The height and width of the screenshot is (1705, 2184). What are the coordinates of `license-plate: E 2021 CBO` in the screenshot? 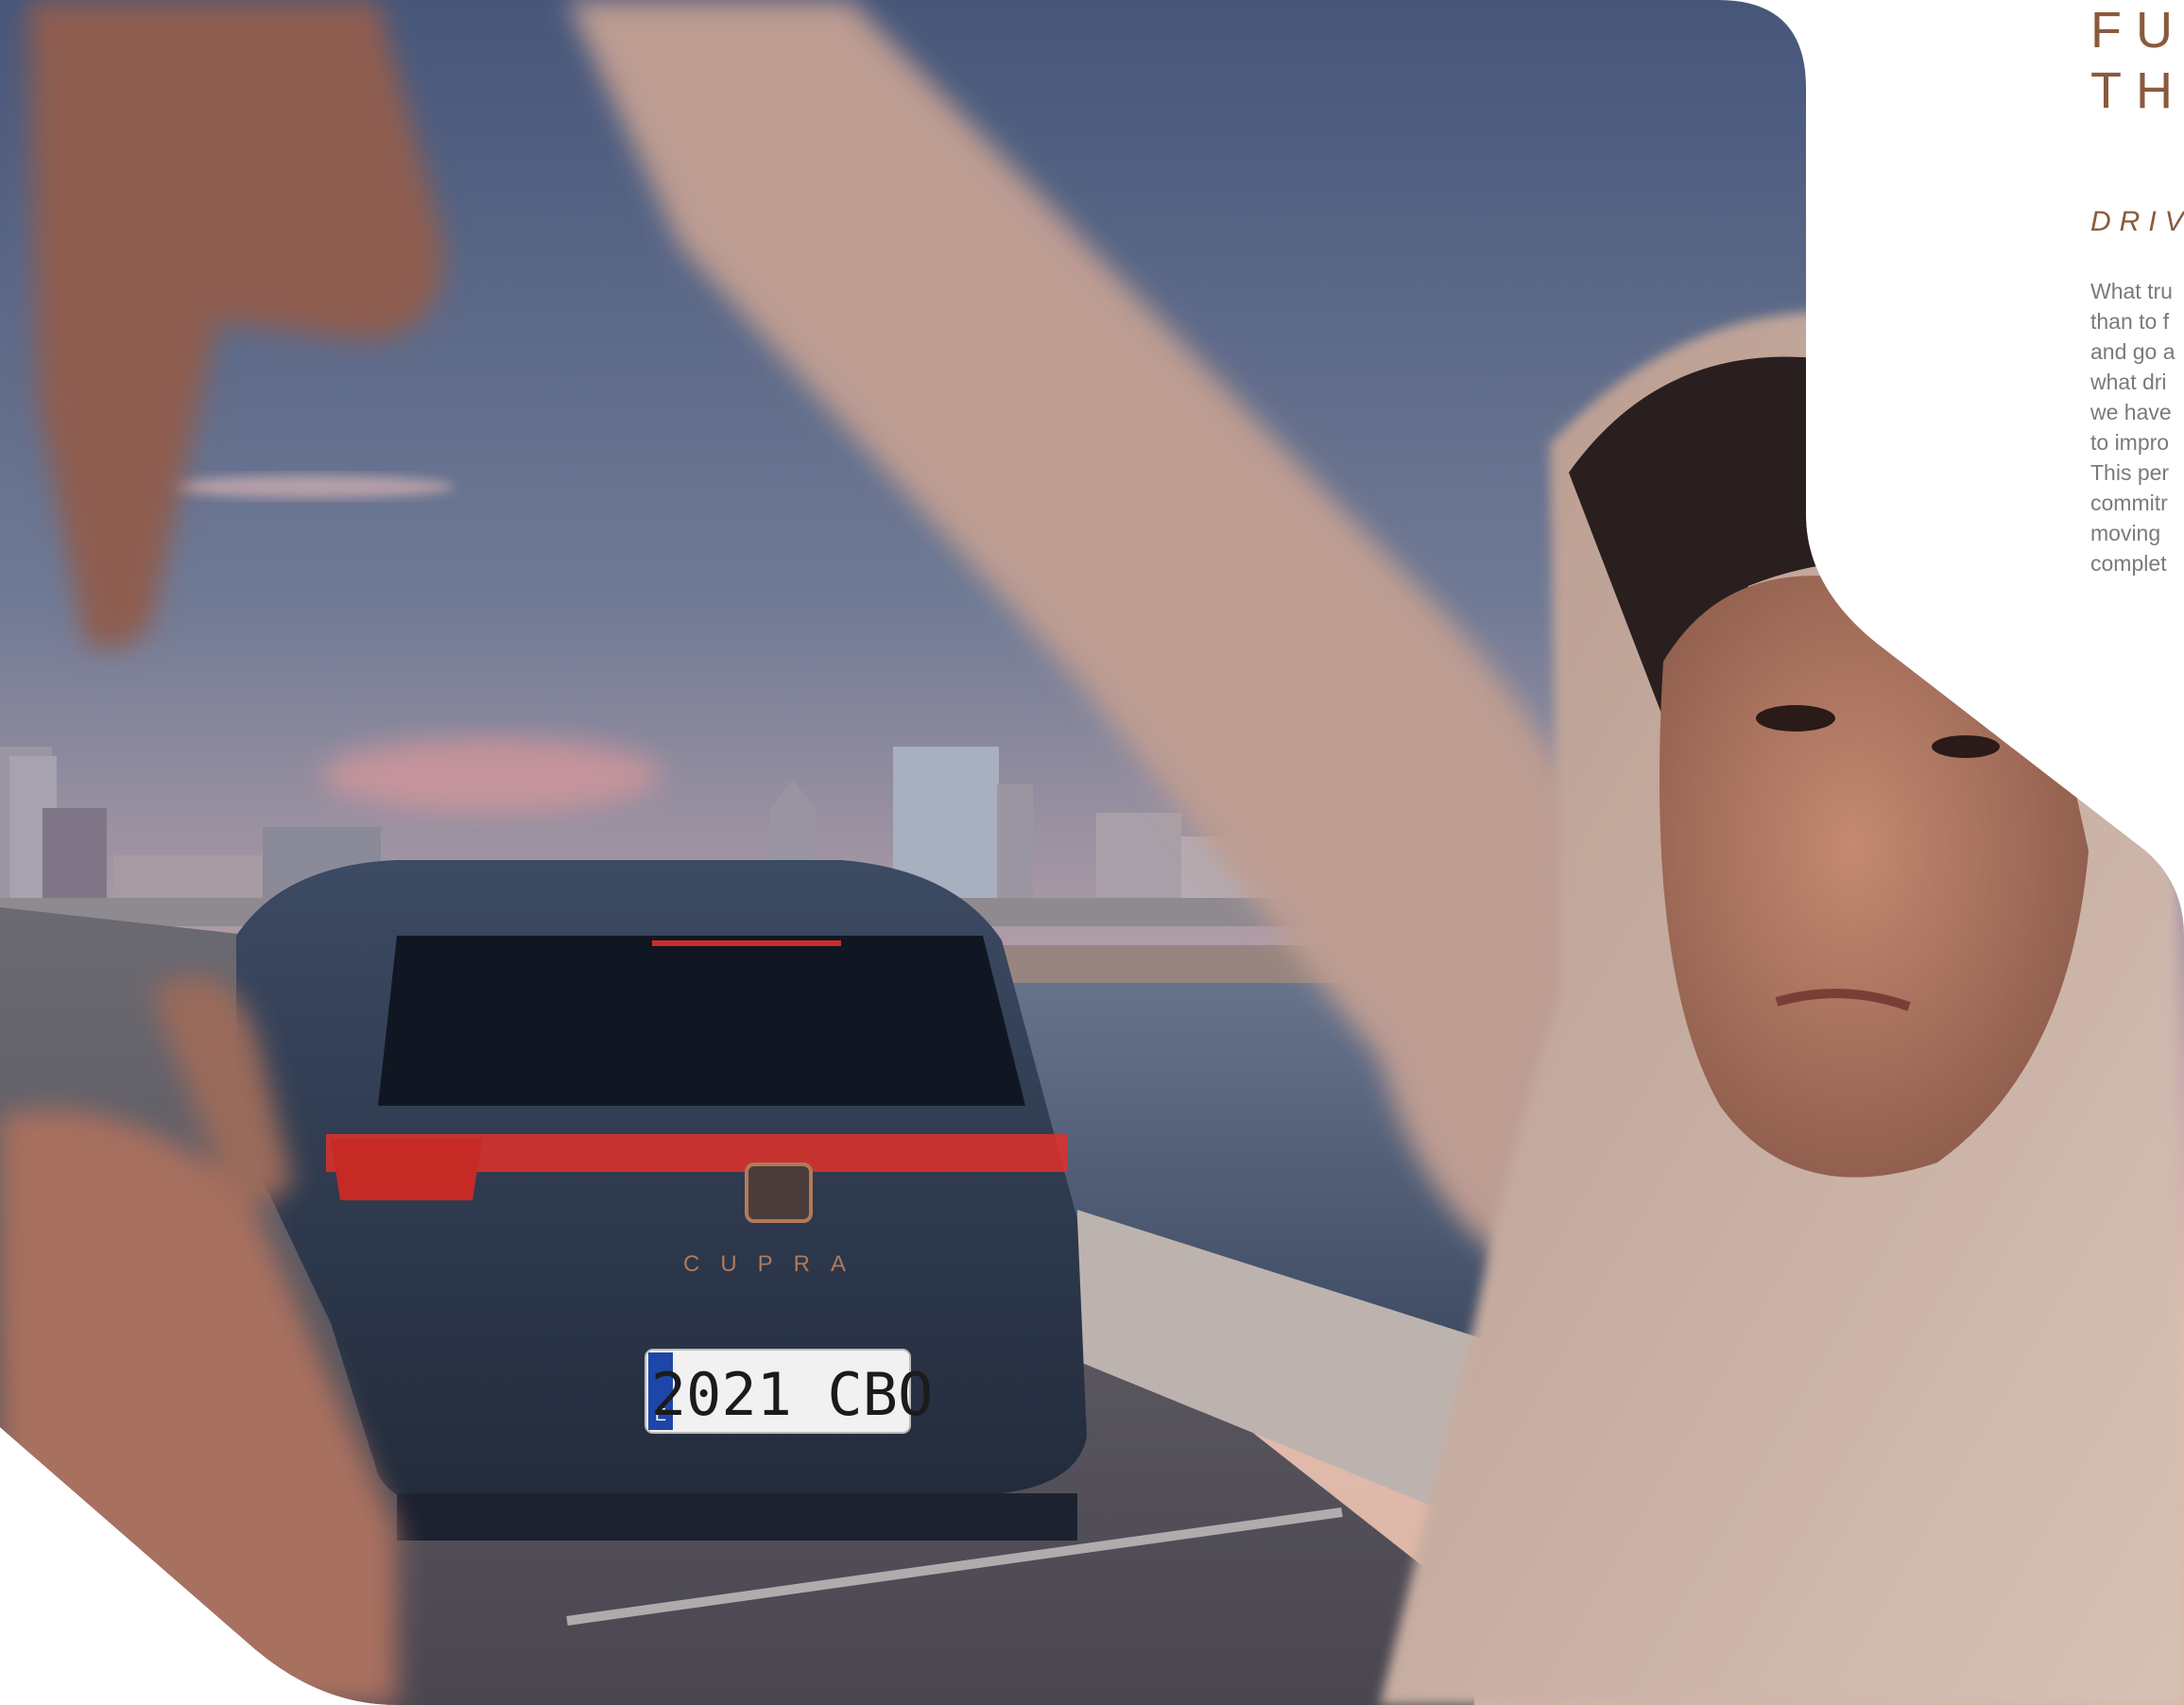 It's located at (790, 1391).